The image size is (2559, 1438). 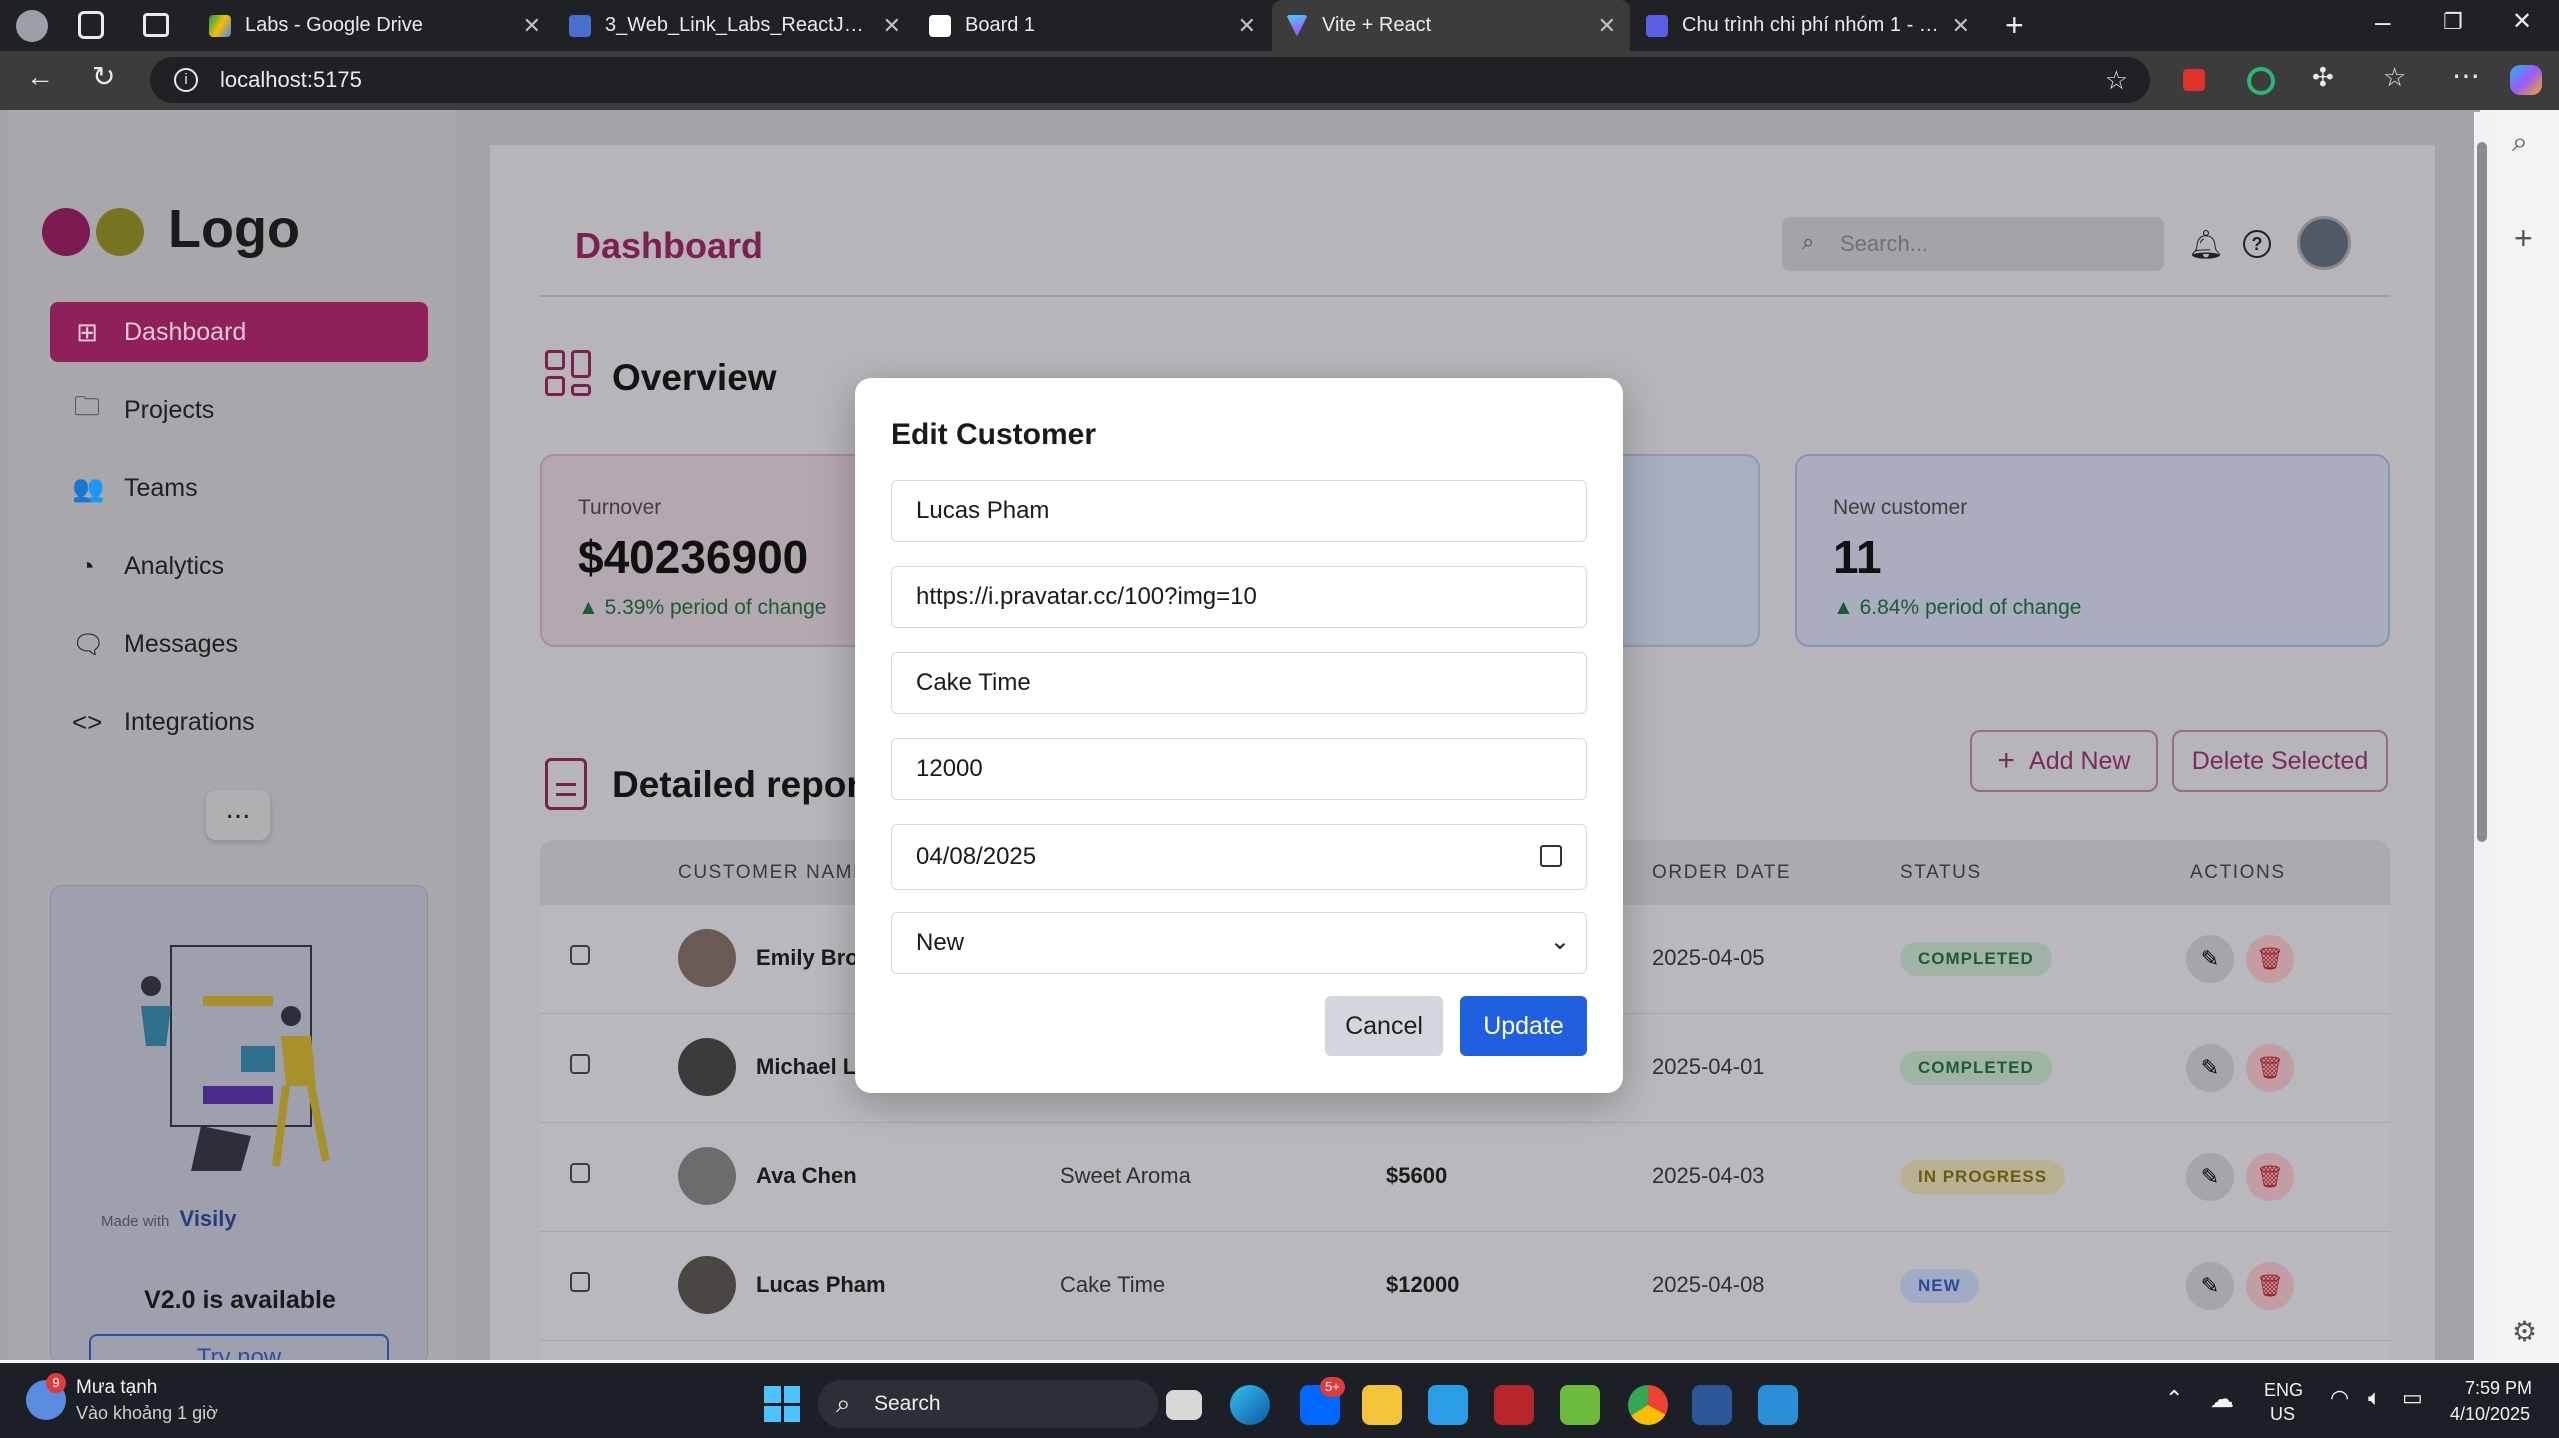 What do you see at coordinates (2524, 1331) in the screenshot?
I see `settings-icon: ⚙` at bounding box center [2524, 1331].